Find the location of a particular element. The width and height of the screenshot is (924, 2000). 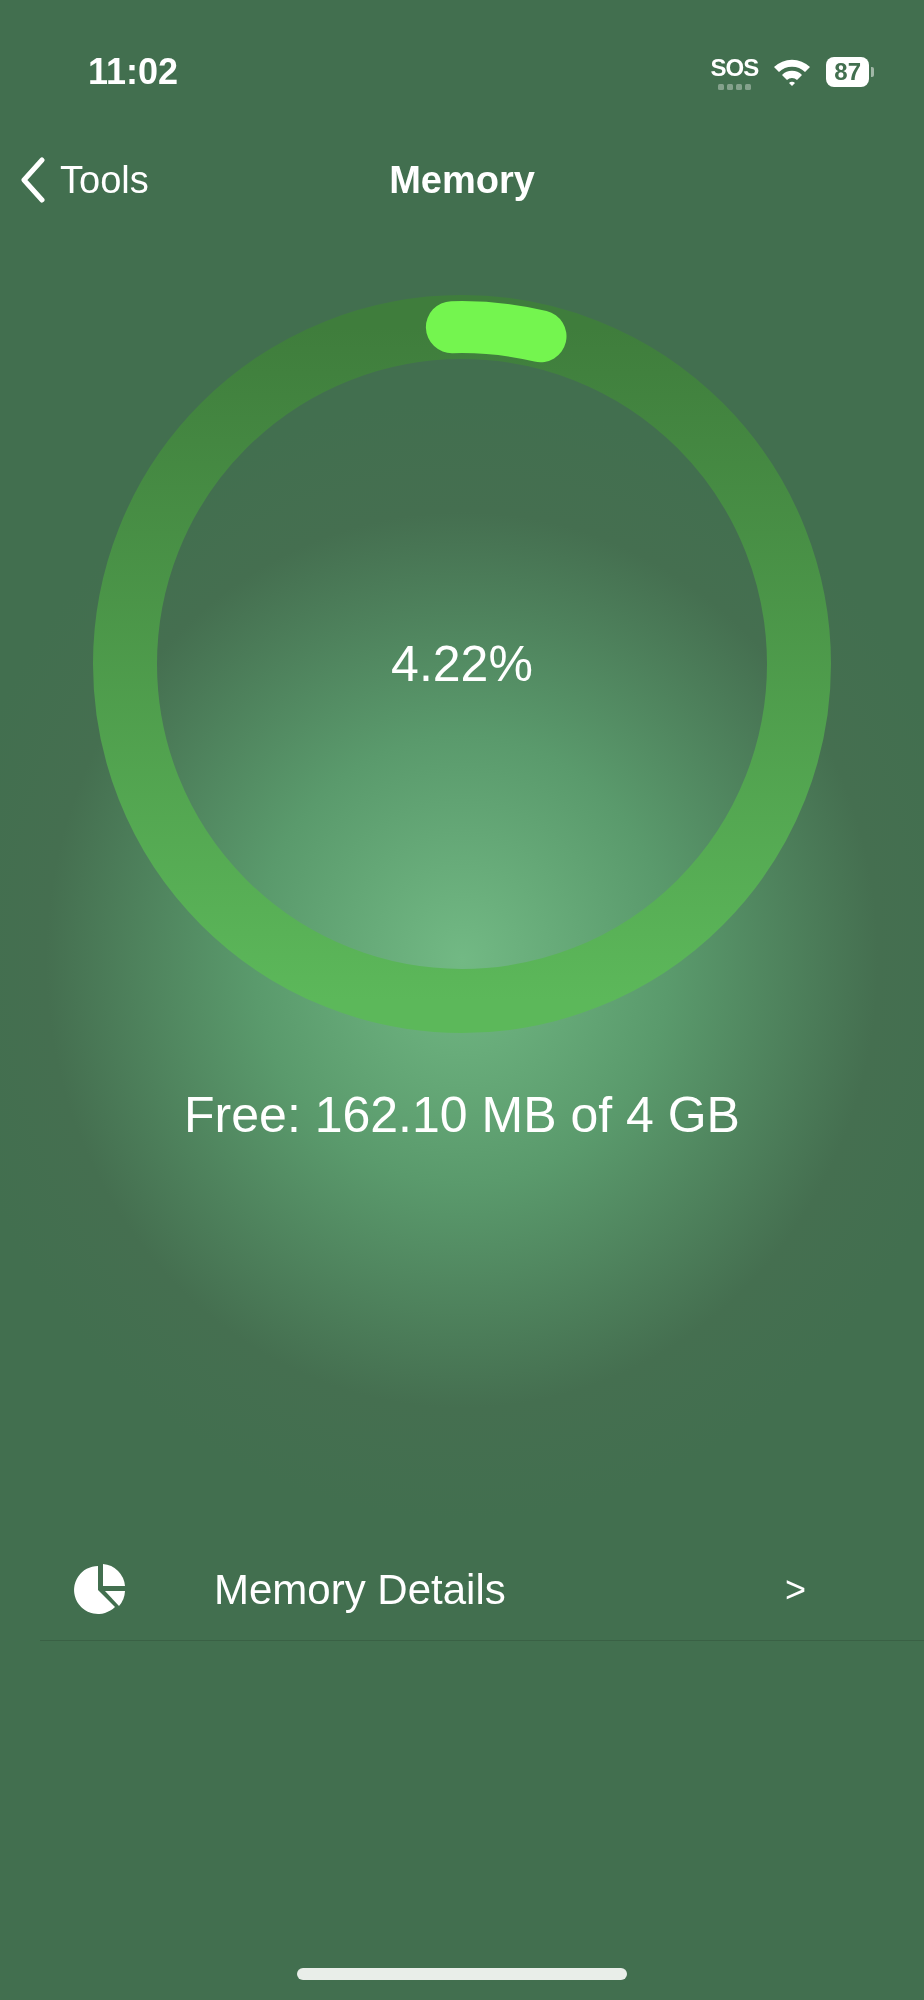

status-time: 11:02 is located at coordinates (133, 72).